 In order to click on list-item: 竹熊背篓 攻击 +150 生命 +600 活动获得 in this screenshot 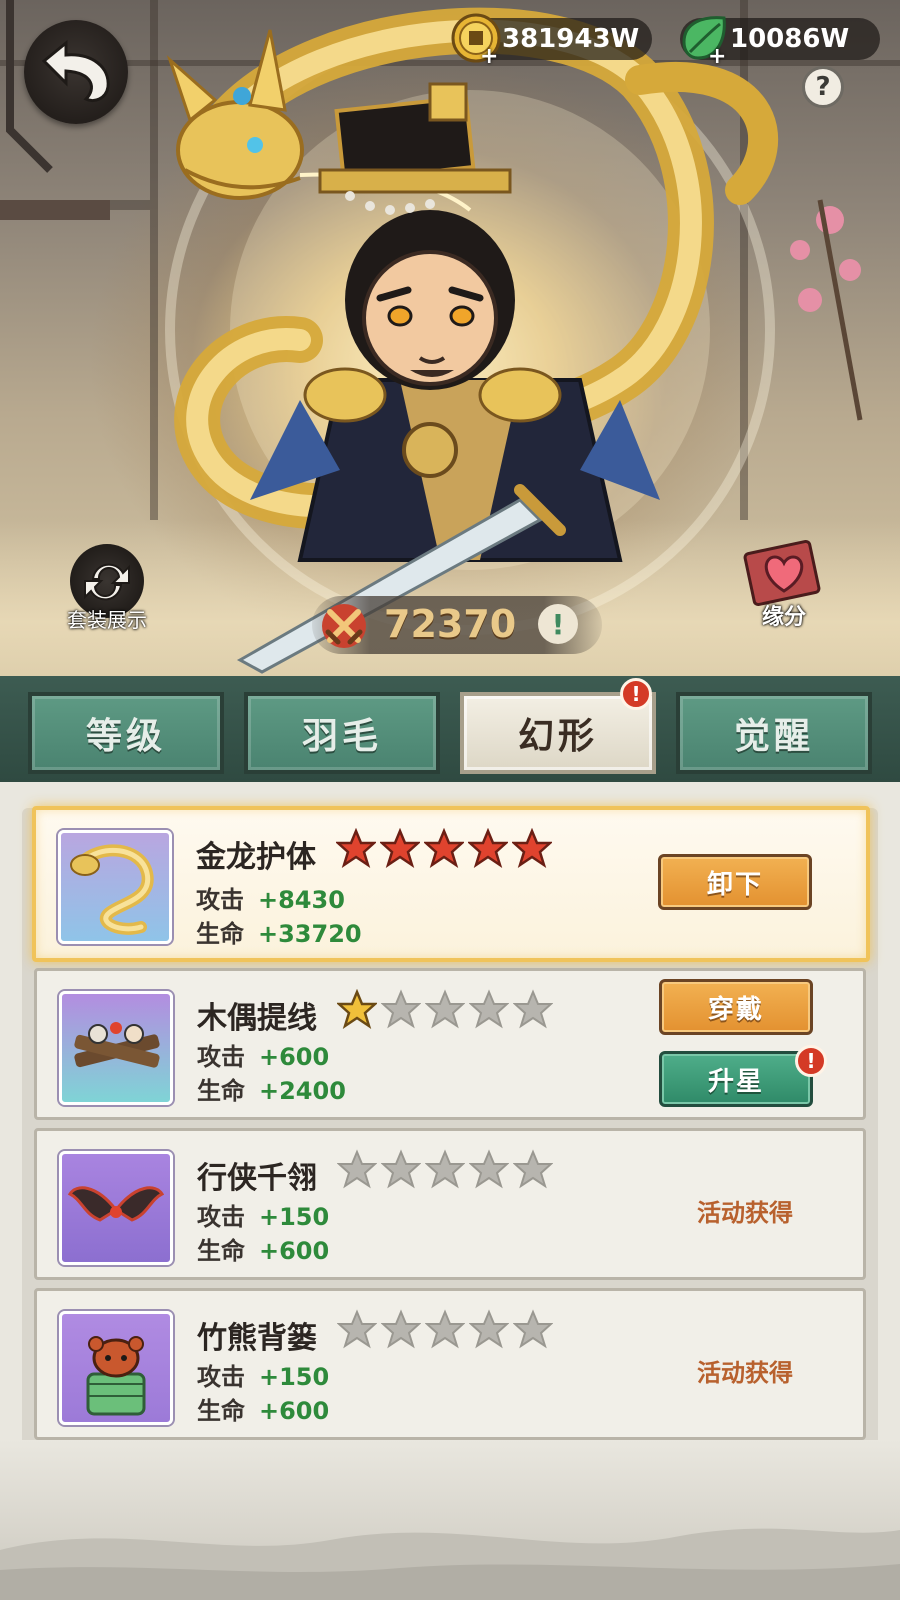, I will do `click(450, 1364)`.